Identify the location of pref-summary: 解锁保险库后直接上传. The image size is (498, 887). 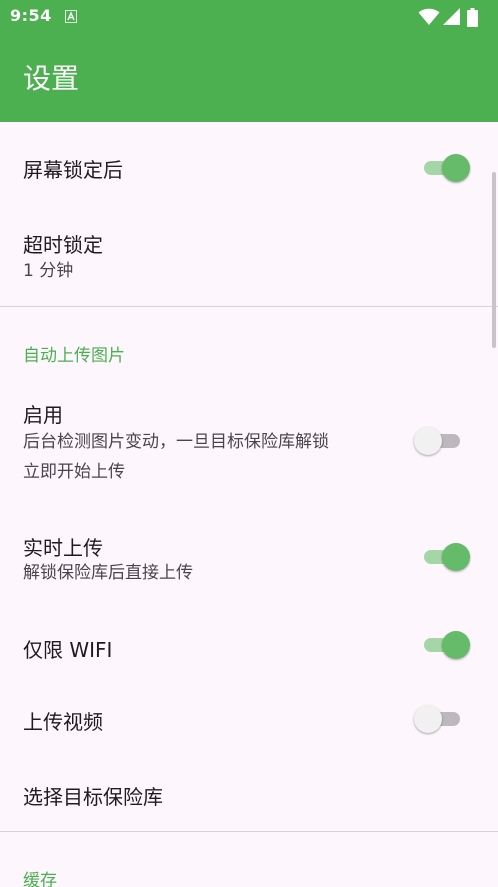
(108, 573).